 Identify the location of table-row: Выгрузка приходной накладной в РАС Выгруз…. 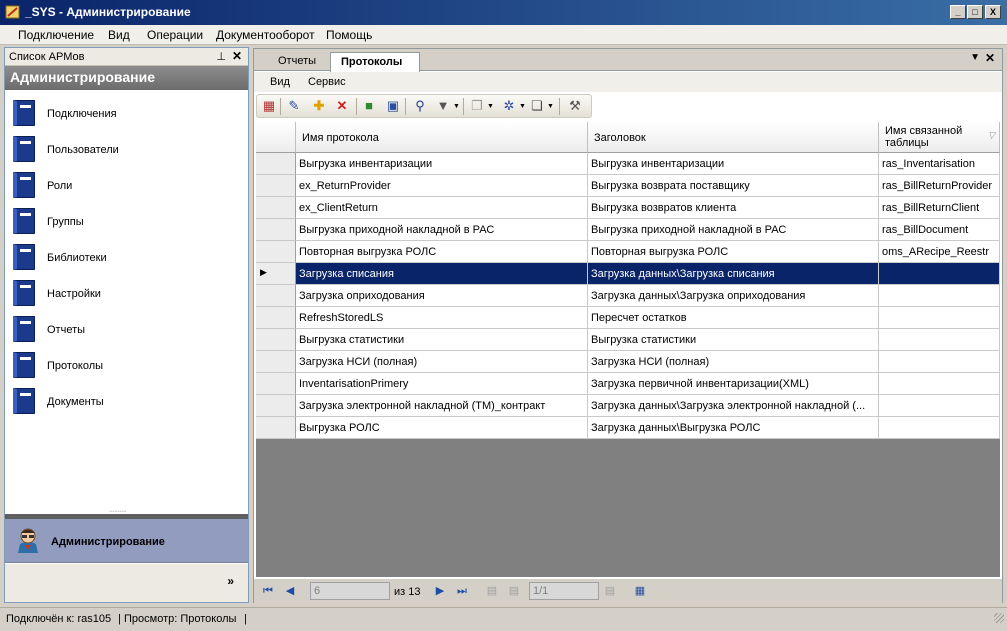
(628, 230).